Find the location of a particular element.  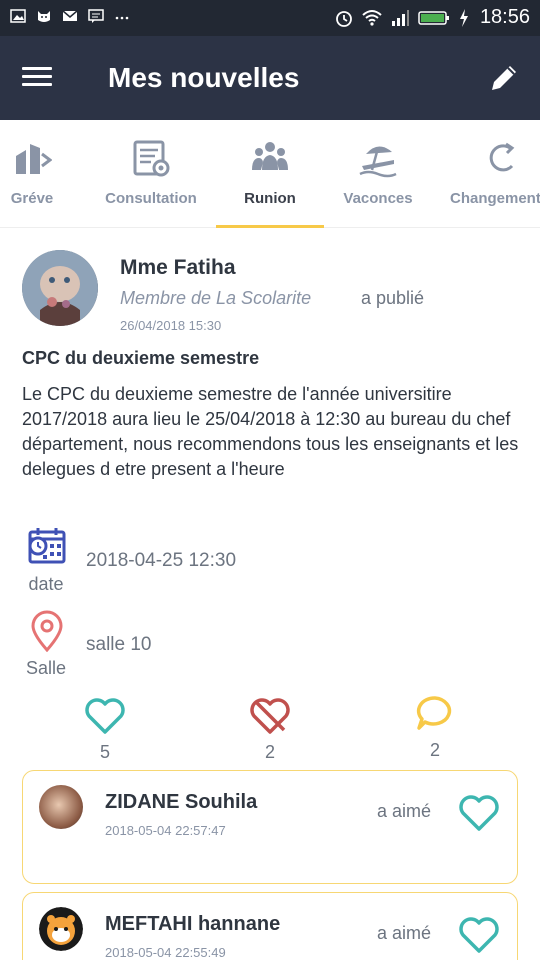

page-title: Mes nouvelles is located at coordinates (204, 77).